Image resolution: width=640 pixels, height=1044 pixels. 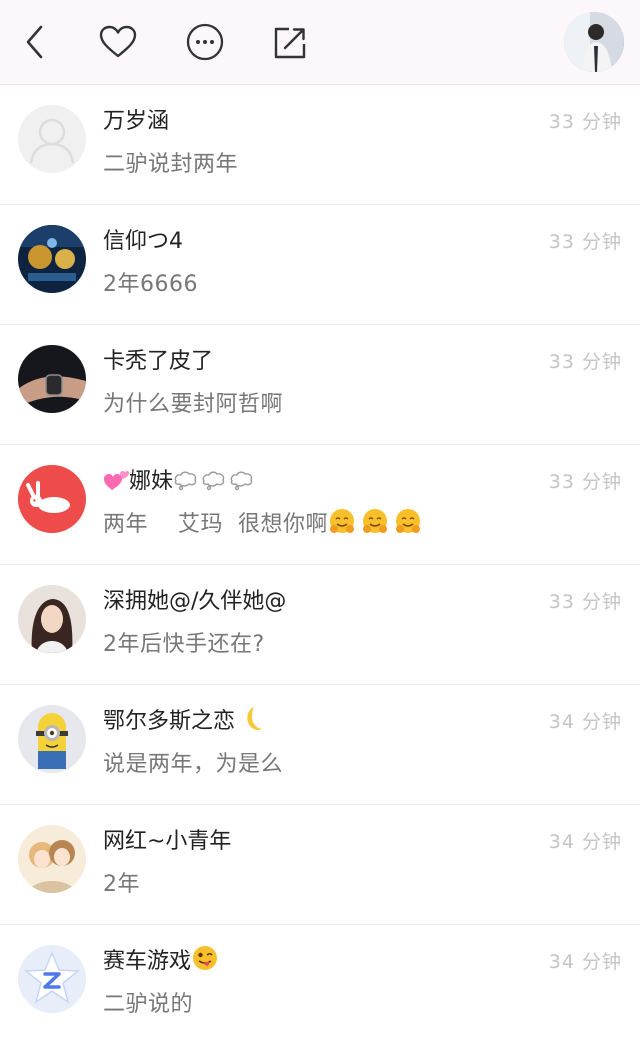 What do you see at coordinates (167, 841) in the screenshot?
I see `commenter-name: 网红~小青年` at bounding box center [167, 841].